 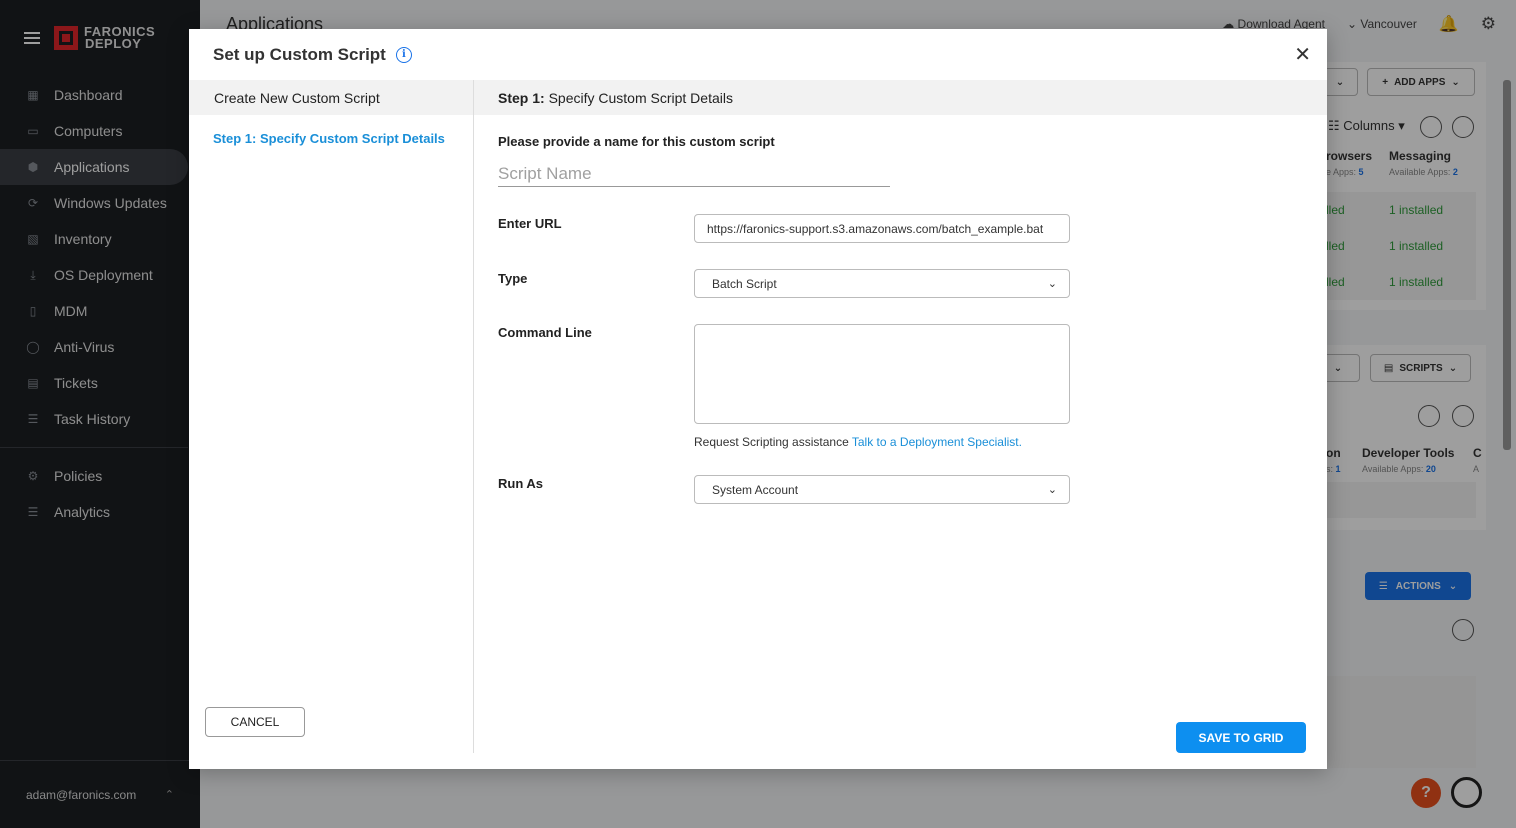 What do you see at coordinates (403, 54) in the screenshot?
I see `info-icon: i` at bounding box center [403, 54].